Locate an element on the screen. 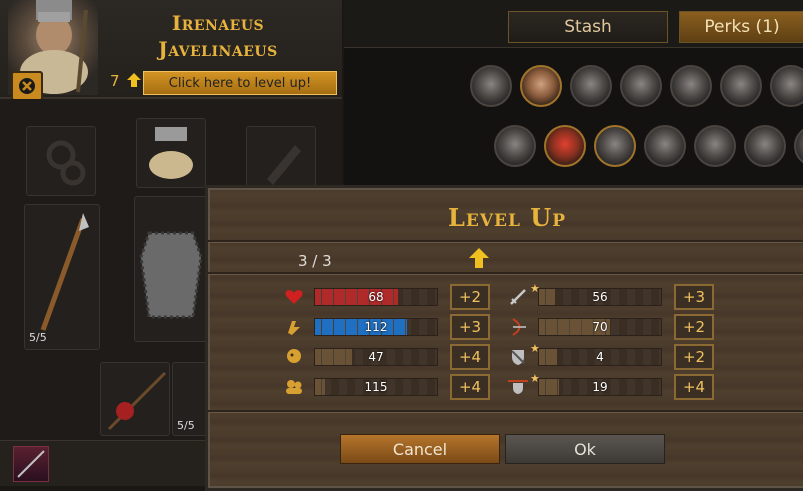  stat-bar: 112 is located at coordinates (376, 327).